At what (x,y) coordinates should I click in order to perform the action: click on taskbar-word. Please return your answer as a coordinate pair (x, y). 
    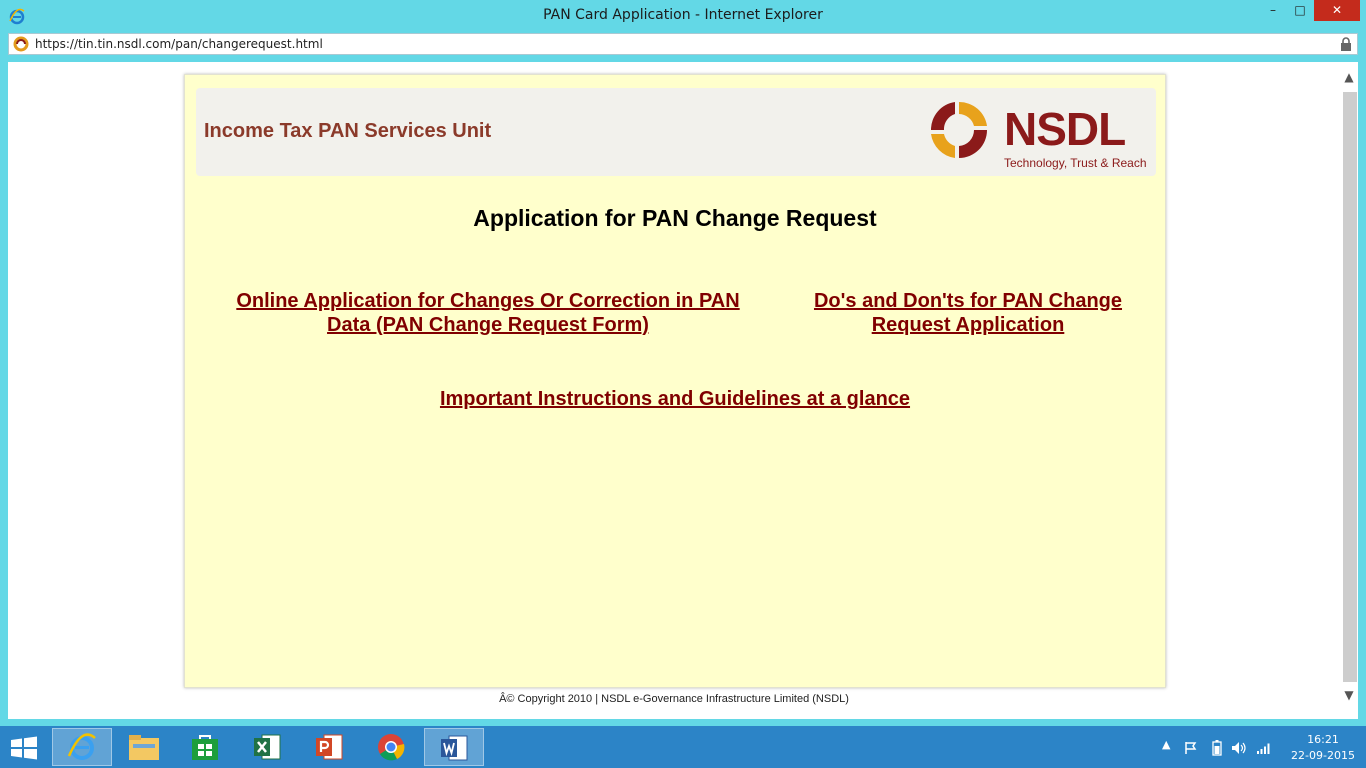
    Looking at the image, I should click on (454, 747).